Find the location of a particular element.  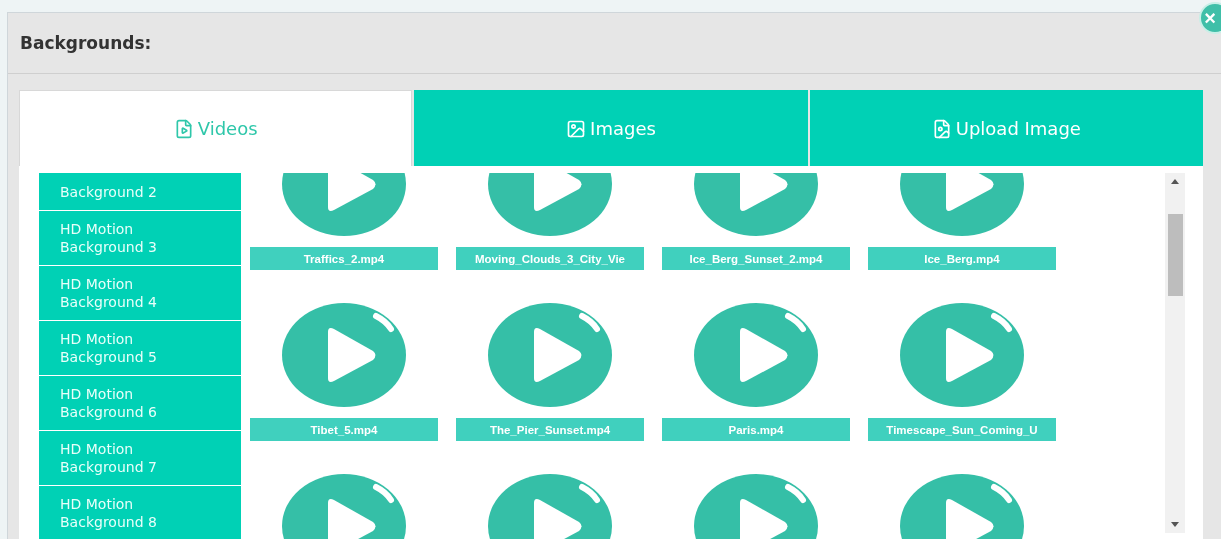

scroll-down-icon is located at coordinates (1175, 524).